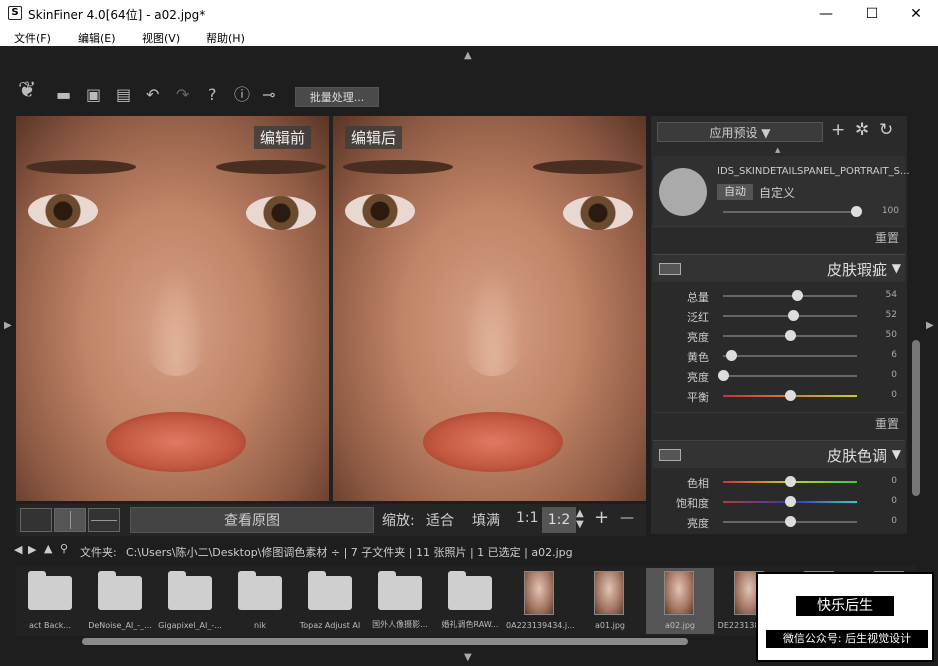 This screenshot has width=938, height=666. What do you see at coordinates (872, 14) in the screenshot?
I see `maximize-button: ☐` at bounding box center [872, 14].